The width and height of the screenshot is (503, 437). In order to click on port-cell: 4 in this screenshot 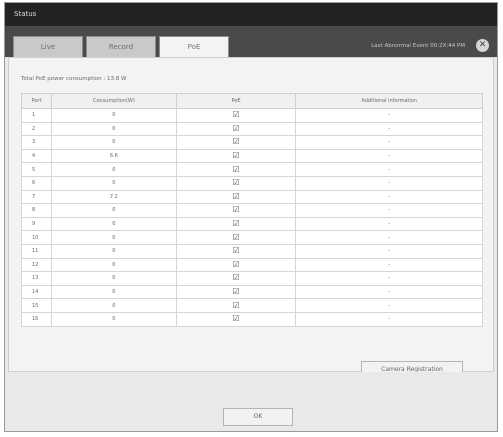, I will do `click(36, 156)`.